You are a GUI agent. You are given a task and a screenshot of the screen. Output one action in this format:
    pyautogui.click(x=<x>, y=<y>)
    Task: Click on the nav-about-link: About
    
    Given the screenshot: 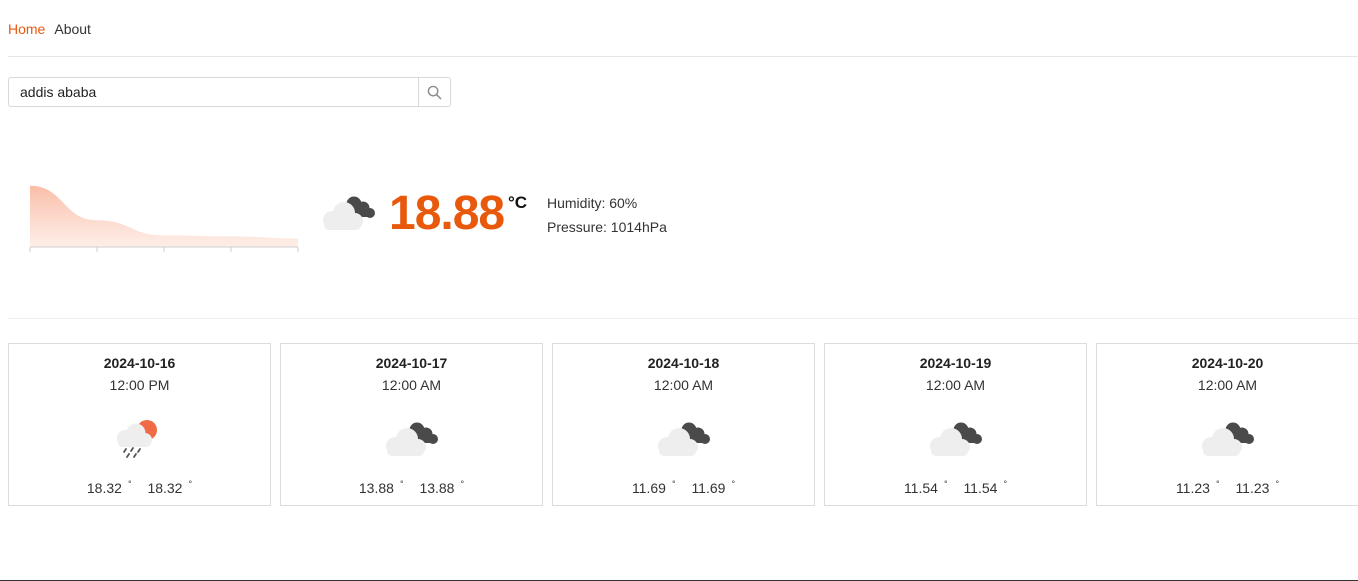 What is the action you would take?
    pyautogui.click(x=72, y=30)
    